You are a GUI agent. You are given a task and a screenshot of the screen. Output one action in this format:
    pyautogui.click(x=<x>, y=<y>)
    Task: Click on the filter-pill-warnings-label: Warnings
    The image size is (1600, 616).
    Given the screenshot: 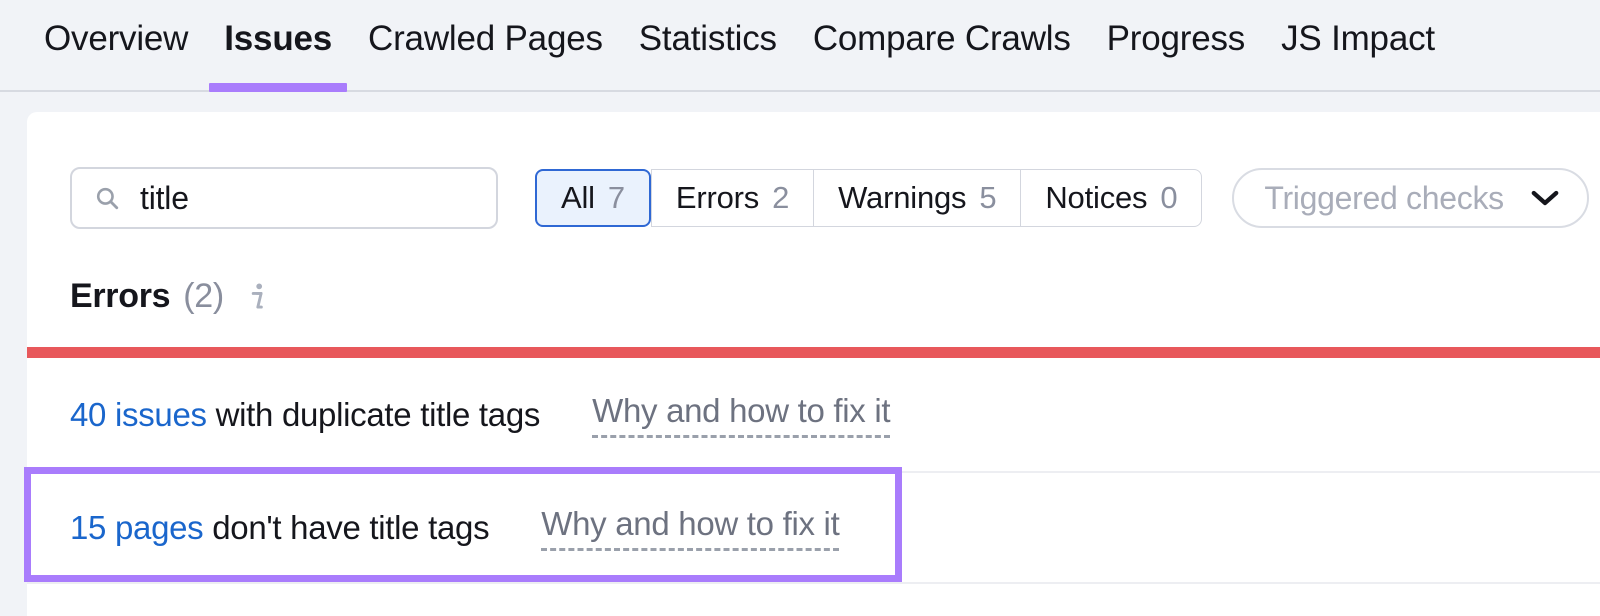 What is the action you would take?
    pyautogui.click(x=902, y=197)
    